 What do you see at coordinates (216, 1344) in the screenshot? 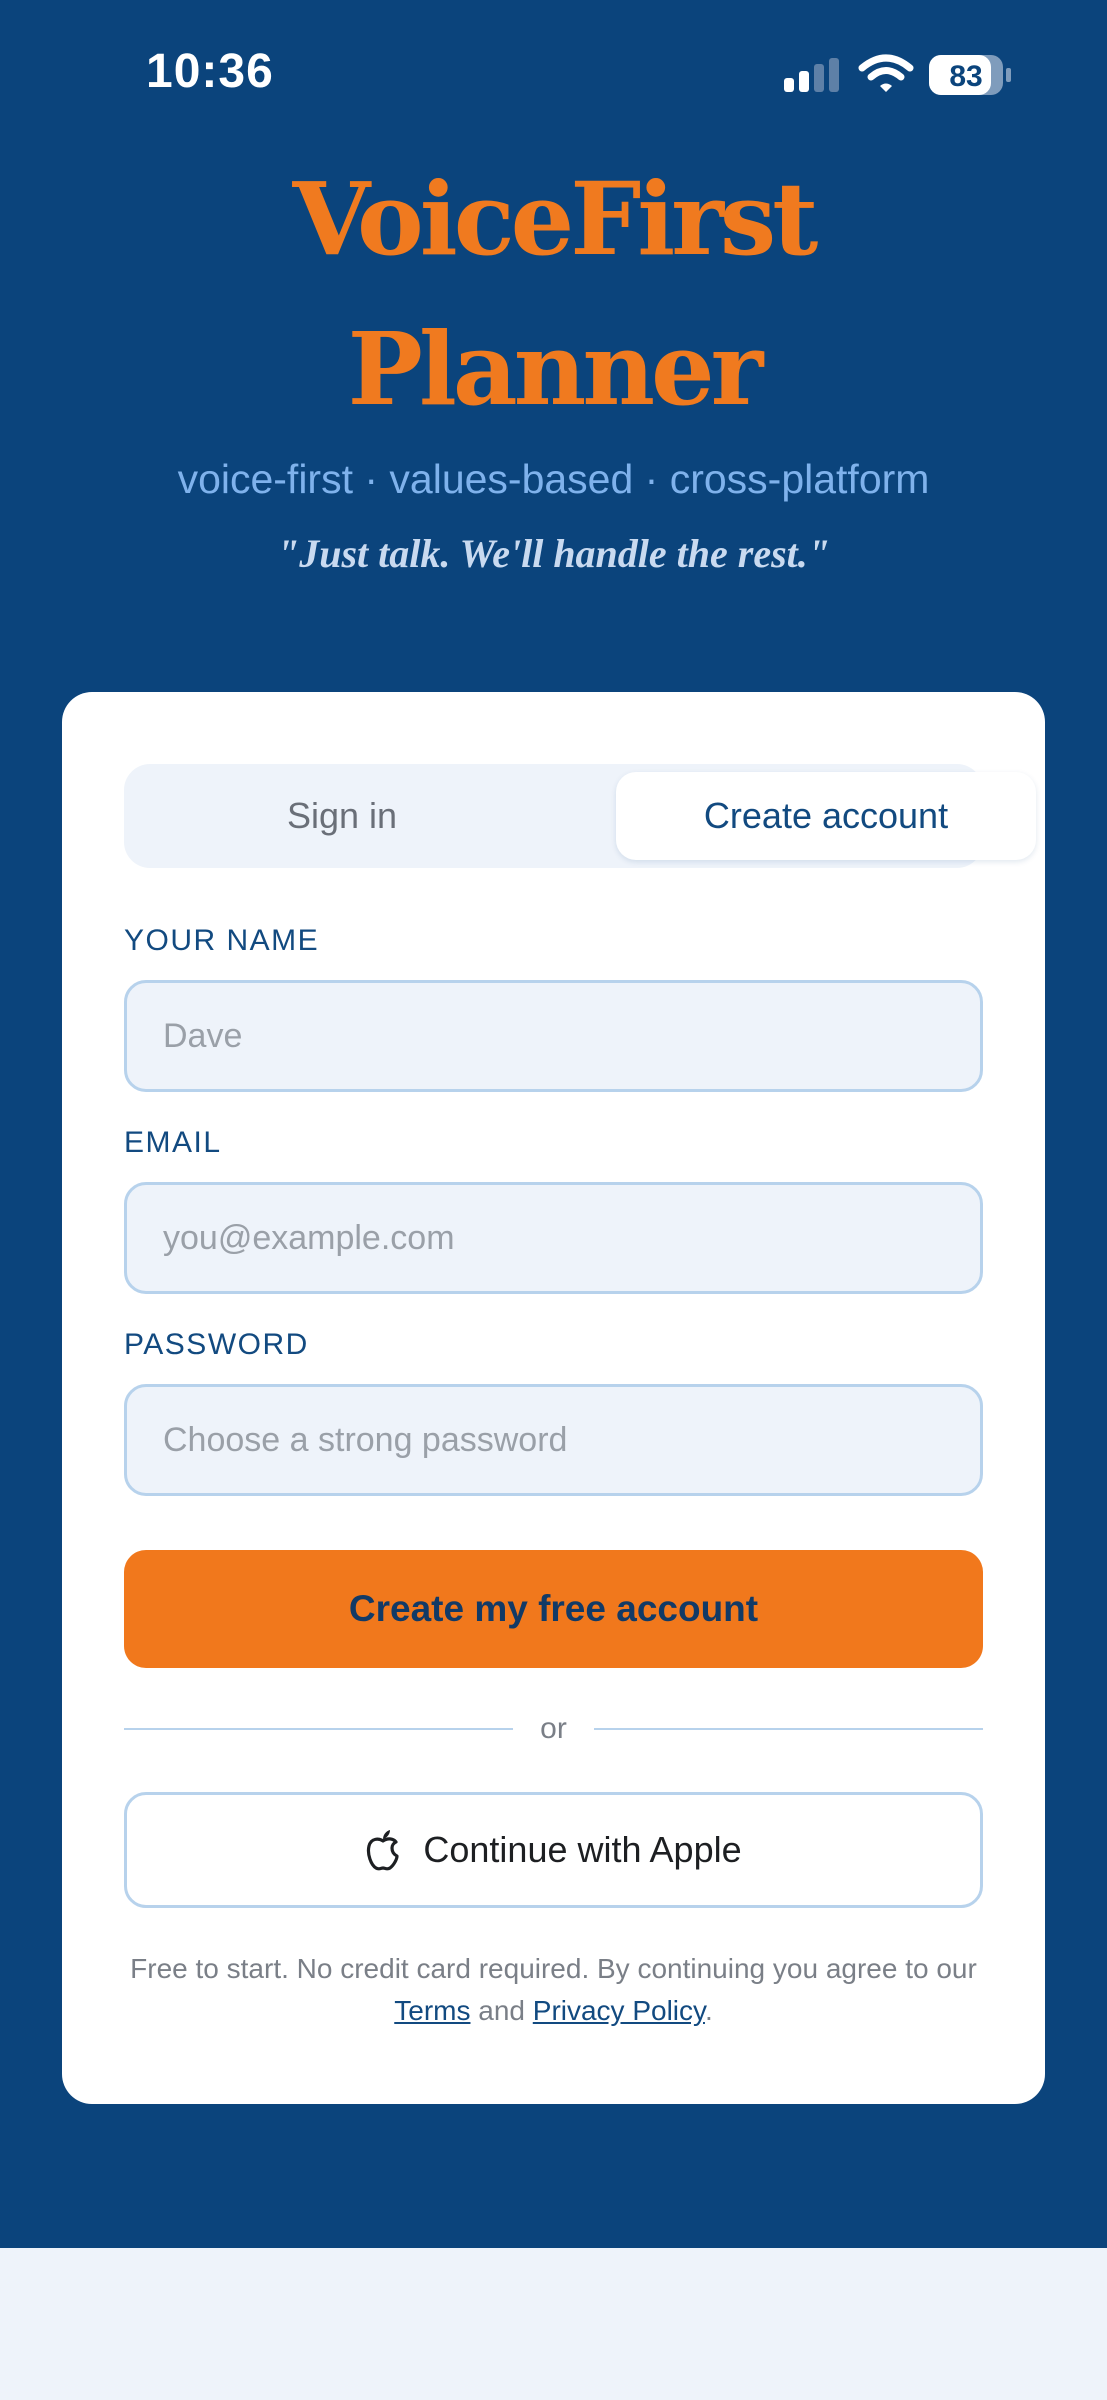
I see `password-label: PASSWORD` at bounding box center [216, 1344].